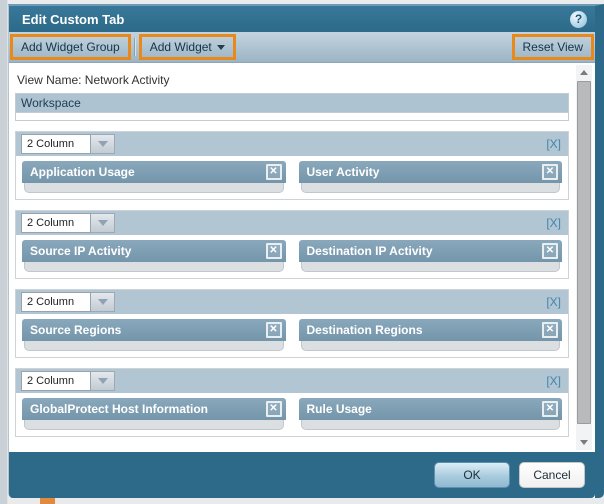  What do you see at coordinates (73, 19) in the screenshot?
I see `dialog-title: Edit Custom Tab` at bounding box center [73, 19].